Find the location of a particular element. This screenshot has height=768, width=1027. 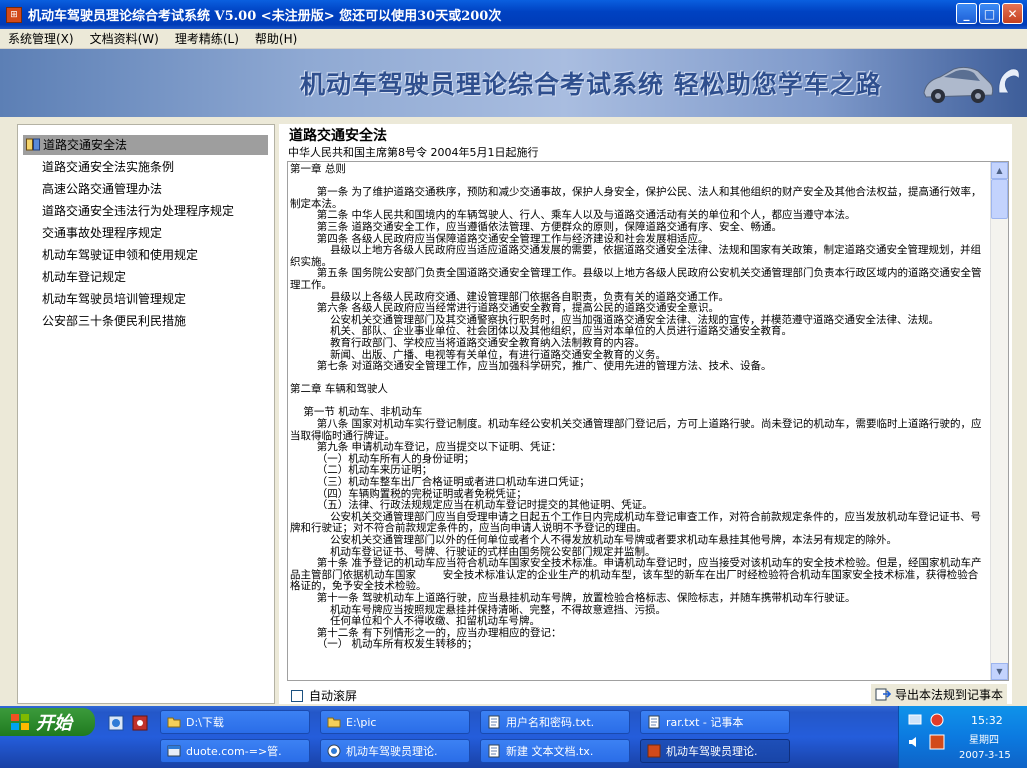

system-tray: 15:32 星期四 2007-3-15 is located at coordinates (962, 737).